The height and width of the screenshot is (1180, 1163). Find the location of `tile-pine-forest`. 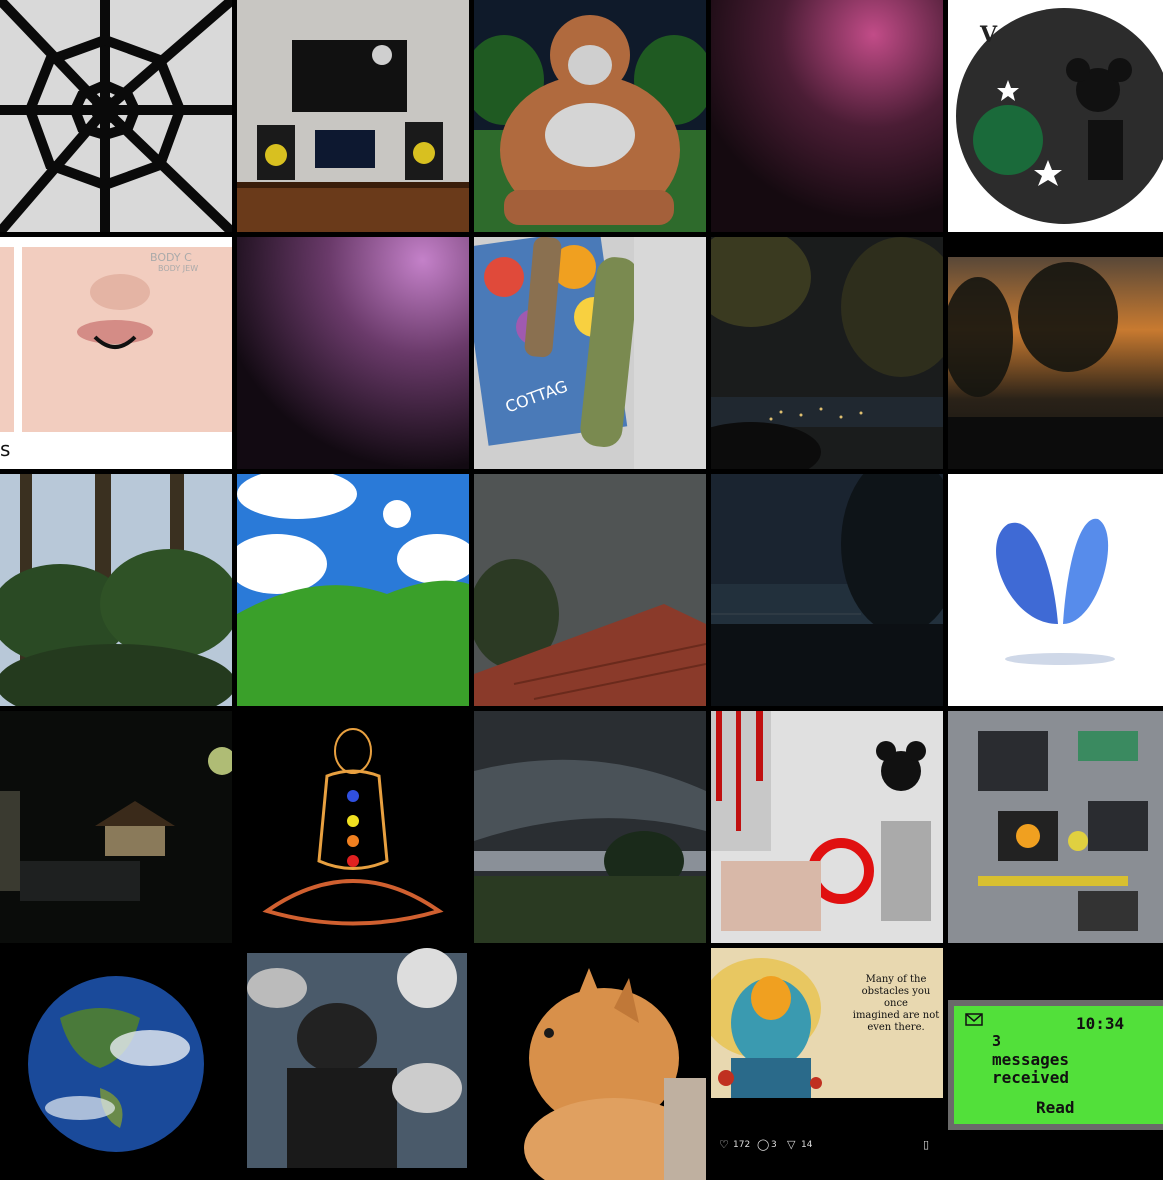

tile-pine-forest is located at coordinates (116, 590).